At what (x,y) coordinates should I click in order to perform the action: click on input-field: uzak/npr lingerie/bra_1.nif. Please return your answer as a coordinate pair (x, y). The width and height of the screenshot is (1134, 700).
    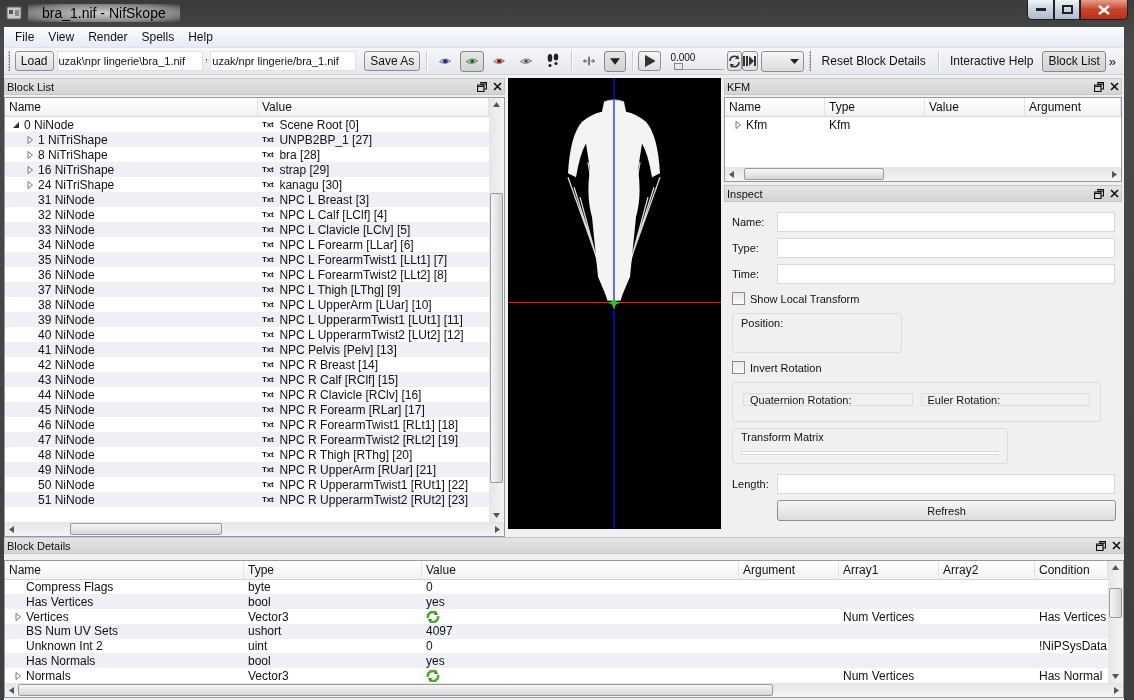
    Looking at the image, I should click on (283, 61).